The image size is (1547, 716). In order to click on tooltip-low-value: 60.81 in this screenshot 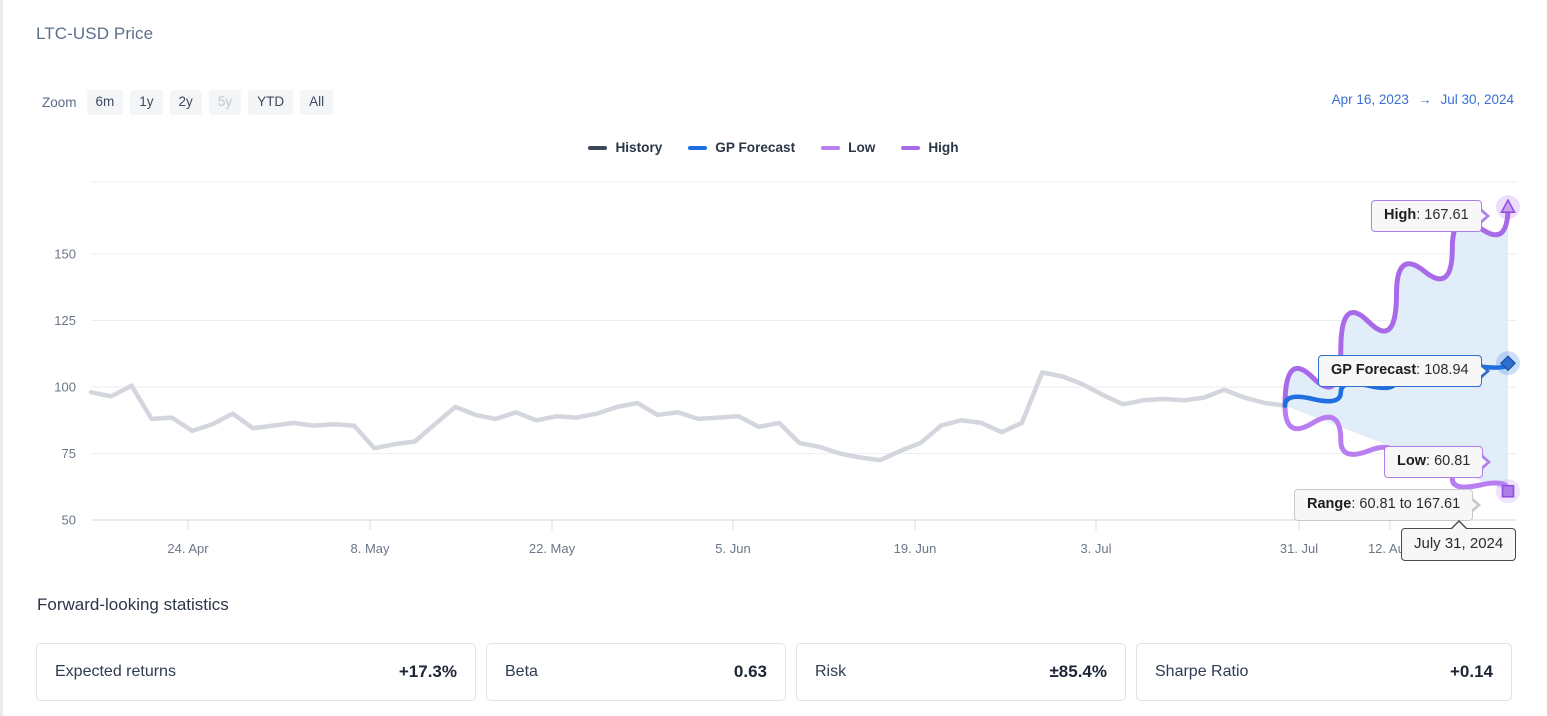, I will do `click(1452, 461)`.